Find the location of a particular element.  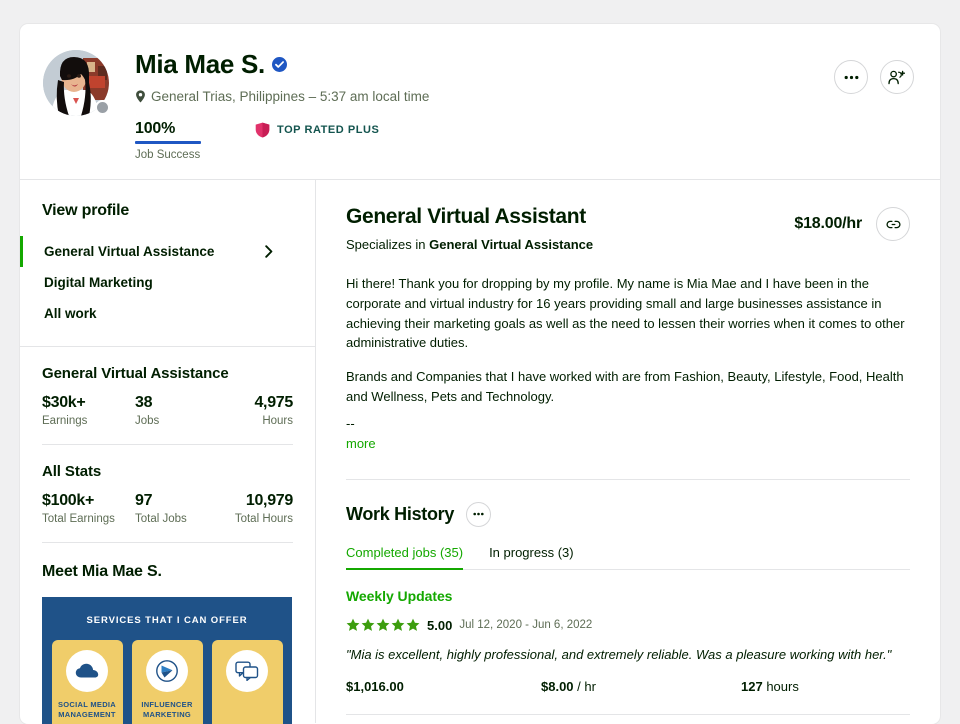

job-meta-row: $1,016.00 $8.00 / hr 127 hours is located at coordinates (628, 686).